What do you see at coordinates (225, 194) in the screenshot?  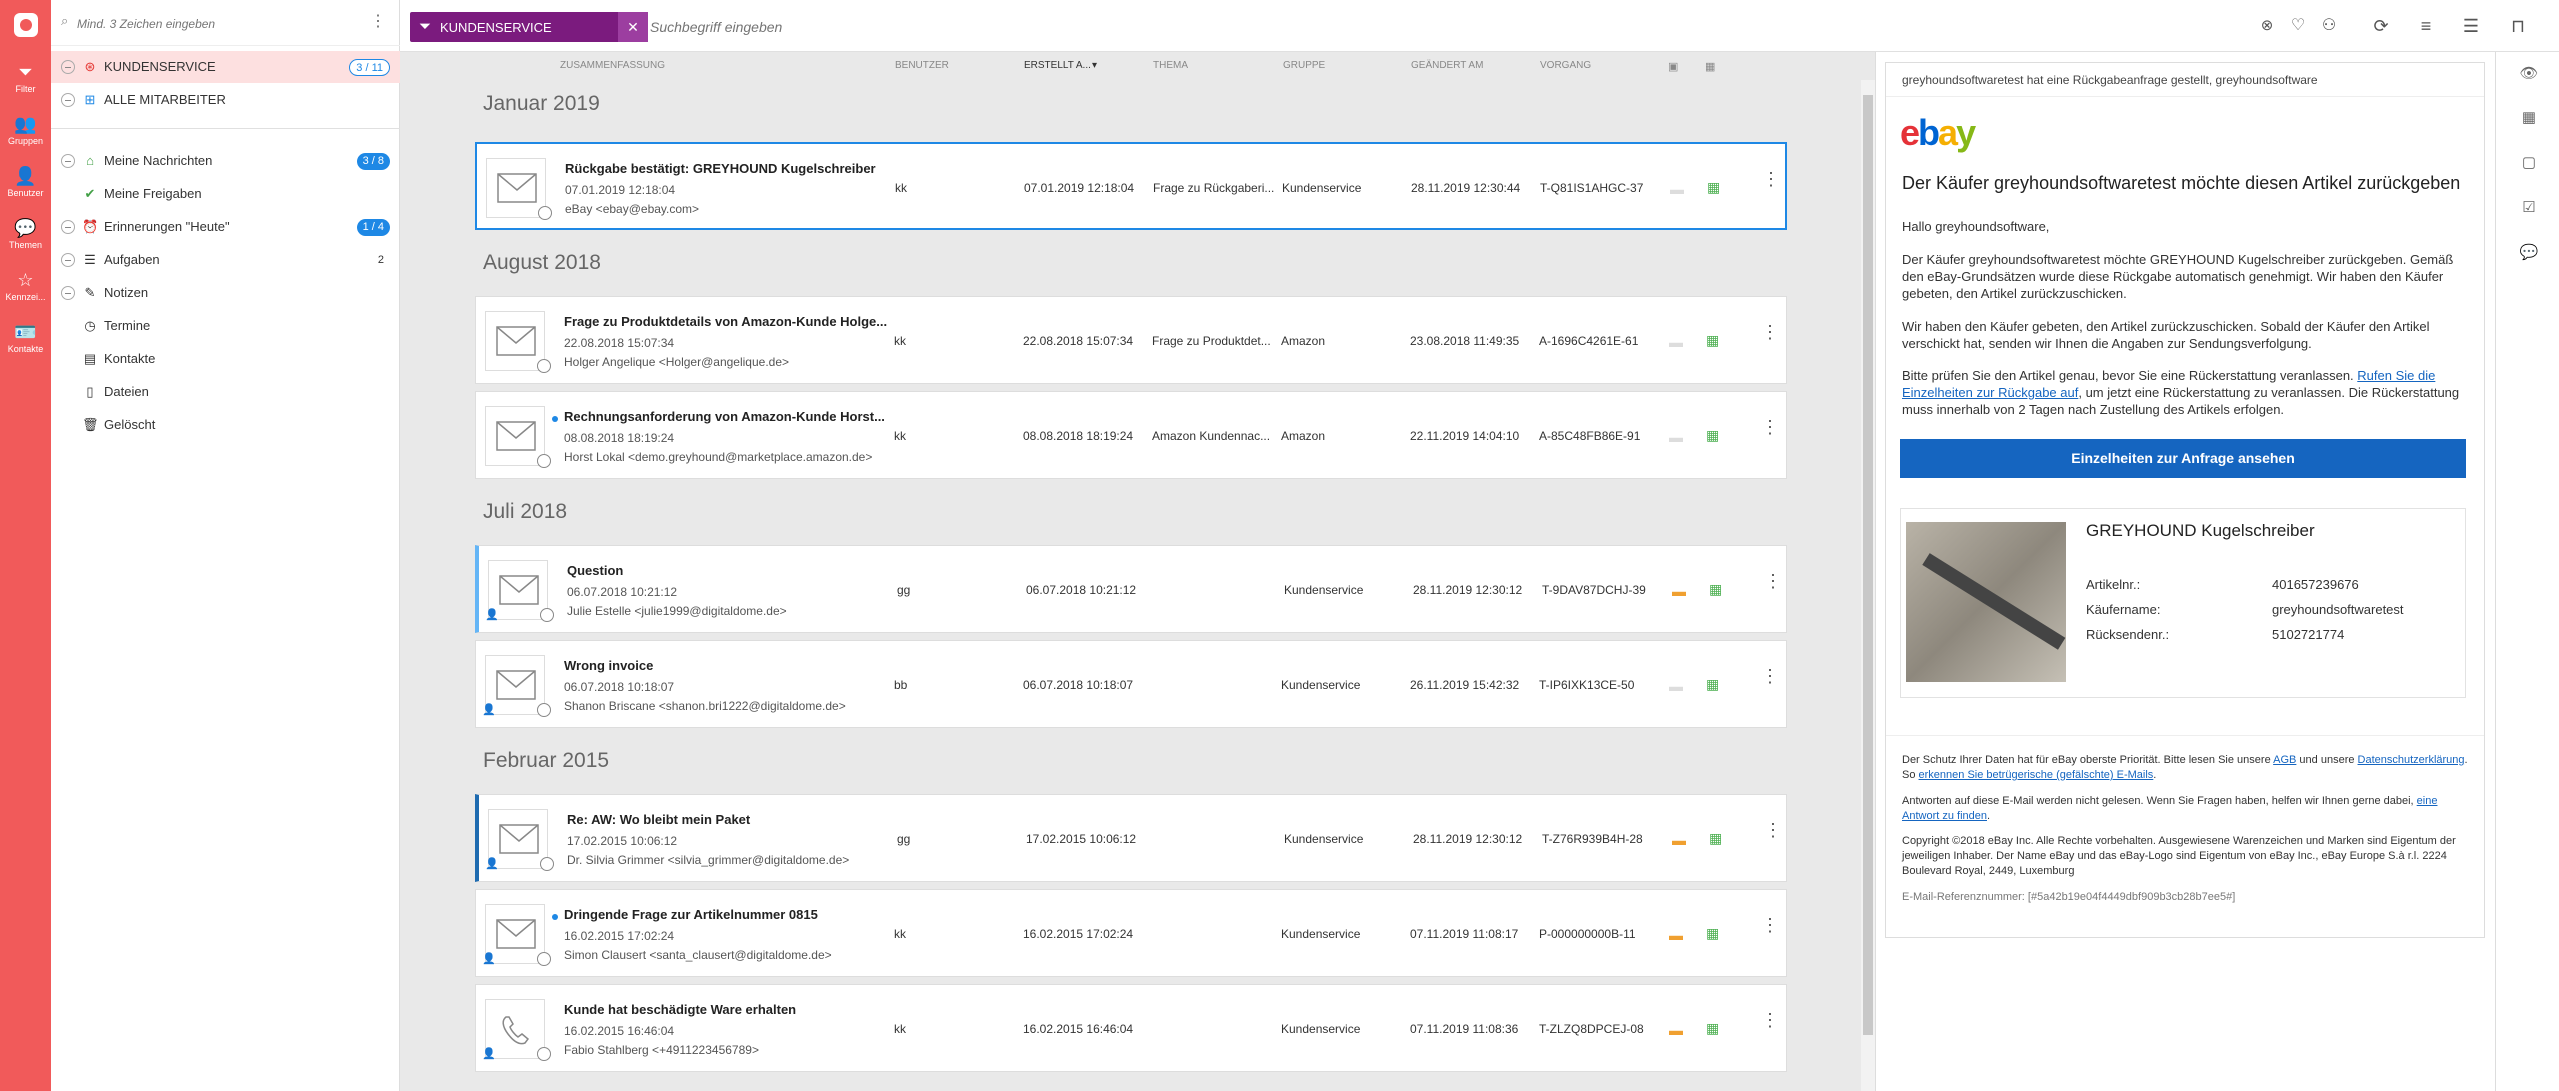 I see `sidebar-item-freigaben: ✔ Meine Freigaben` at bounding box center [225, 194].